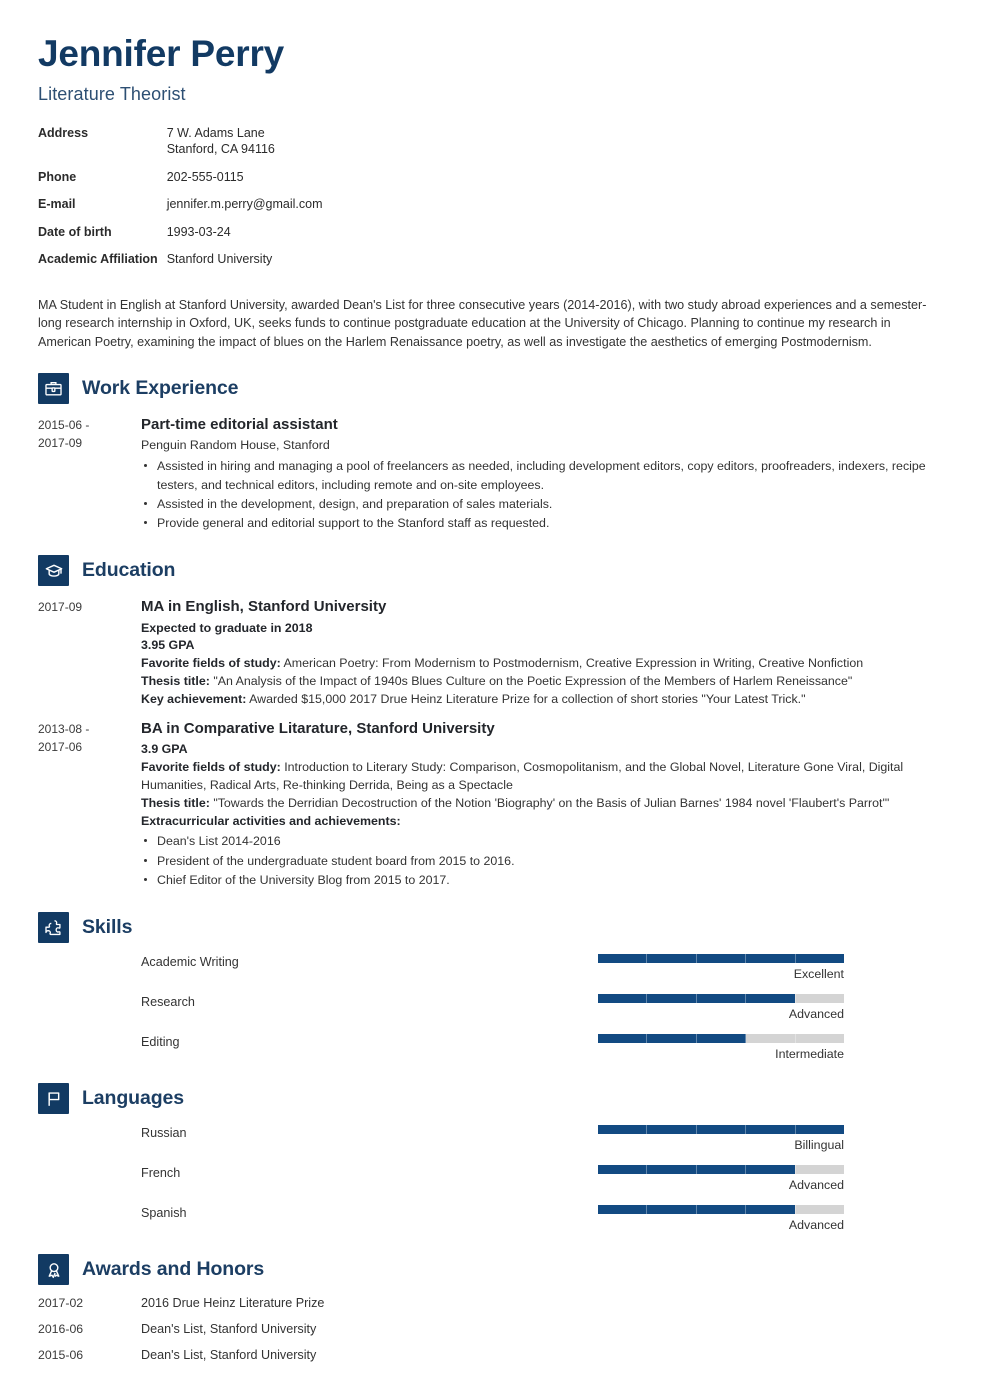 The height and width of the screenshot is (1400, 990). What do you see at coordinates (190, 962) in the screenshot?
I see `skill-label: Academic Writing` at bounding box center [190, 962].